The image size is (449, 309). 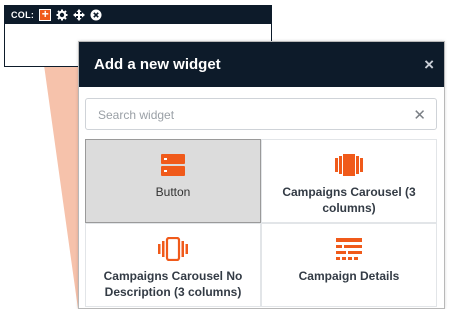 What do you see at coordinates (96, 15) in the screenshot?
I see `close-icon` at bounding box center [96, 15].